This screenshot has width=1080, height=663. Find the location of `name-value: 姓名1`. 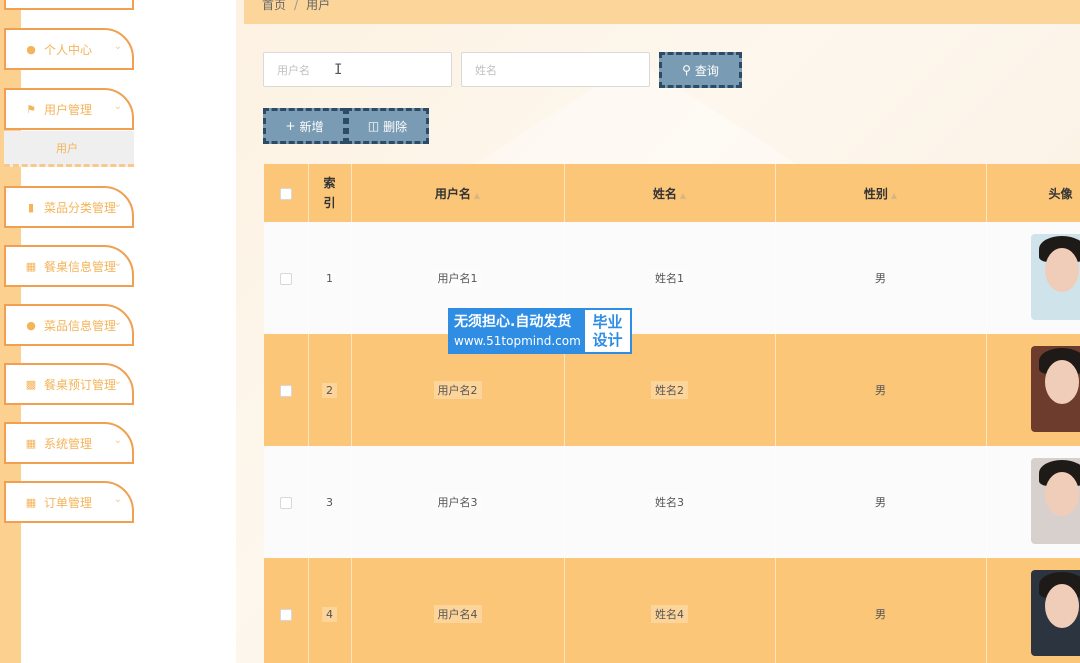

name-value: 姓名1 is located at coordinates (669, 278).